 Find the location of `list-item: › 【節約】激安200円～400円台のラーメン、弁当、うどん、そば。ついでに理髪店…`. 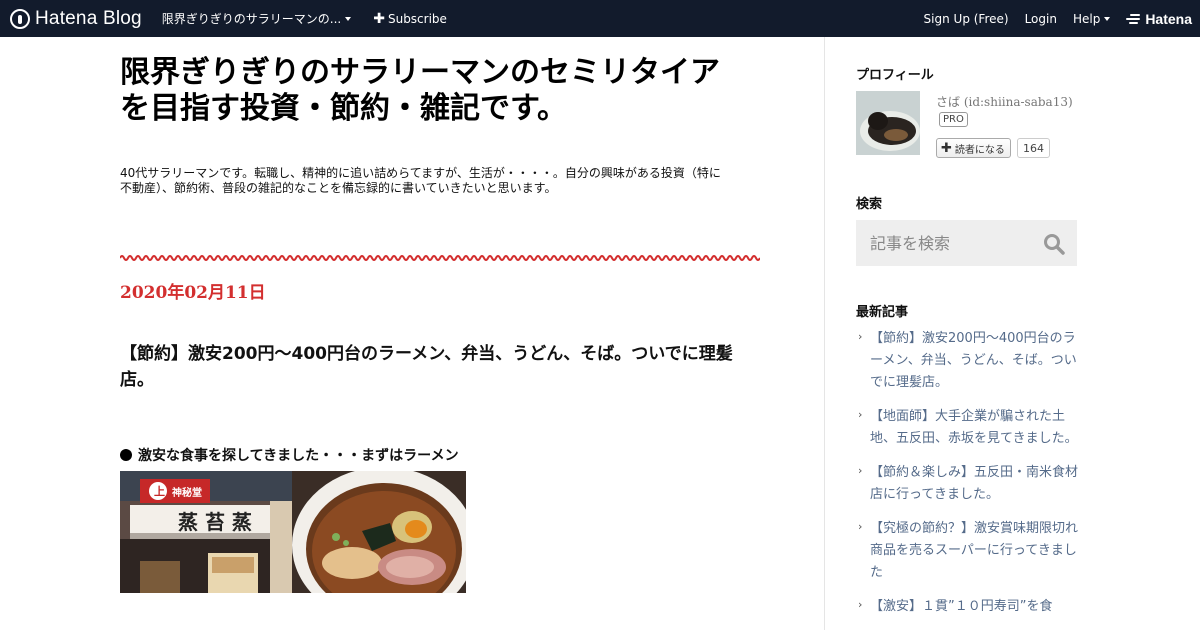

list-item: › 【節約】激安200円～400円台のラーメン、弁当、うどん、そば。ついでに理髪店… is located at coordinates (970, 361).